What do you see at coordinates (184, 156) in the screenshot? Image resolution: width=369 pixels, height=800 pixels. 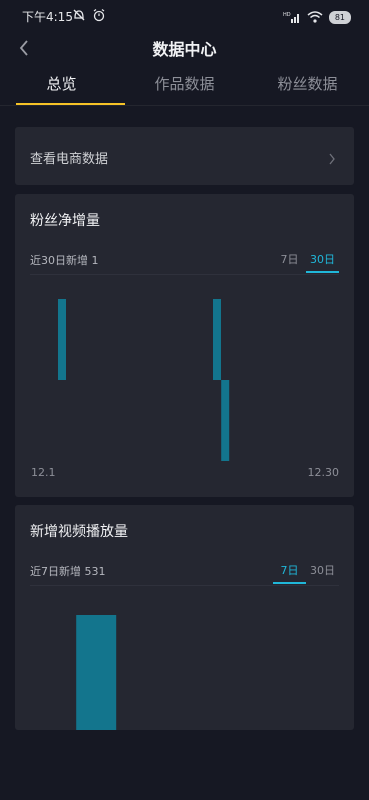 I see `ecommerce-data-row: 查看电商数据` at bounding box center [184, 156].